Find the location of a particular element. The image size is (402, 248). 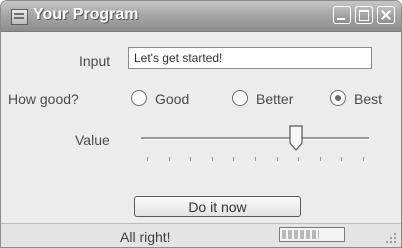

status-bar: All right! is located at coordinates (201, 235).